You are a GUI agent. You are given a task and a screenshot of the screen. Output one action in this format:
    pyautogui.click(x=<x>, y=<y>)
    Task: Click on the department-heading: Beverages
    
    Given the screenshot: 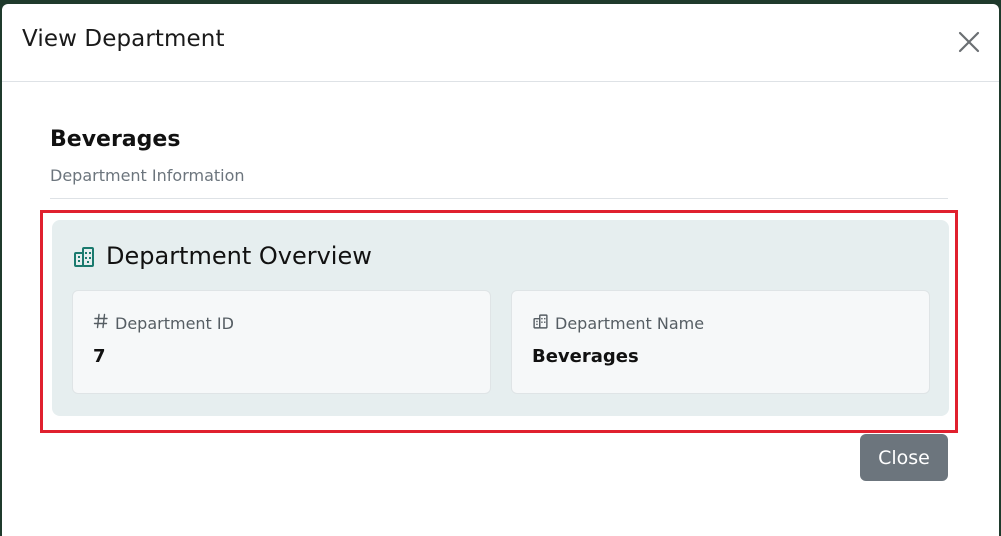 What is the action you would take?
    pyautogui.click(x=115, y=139)
    